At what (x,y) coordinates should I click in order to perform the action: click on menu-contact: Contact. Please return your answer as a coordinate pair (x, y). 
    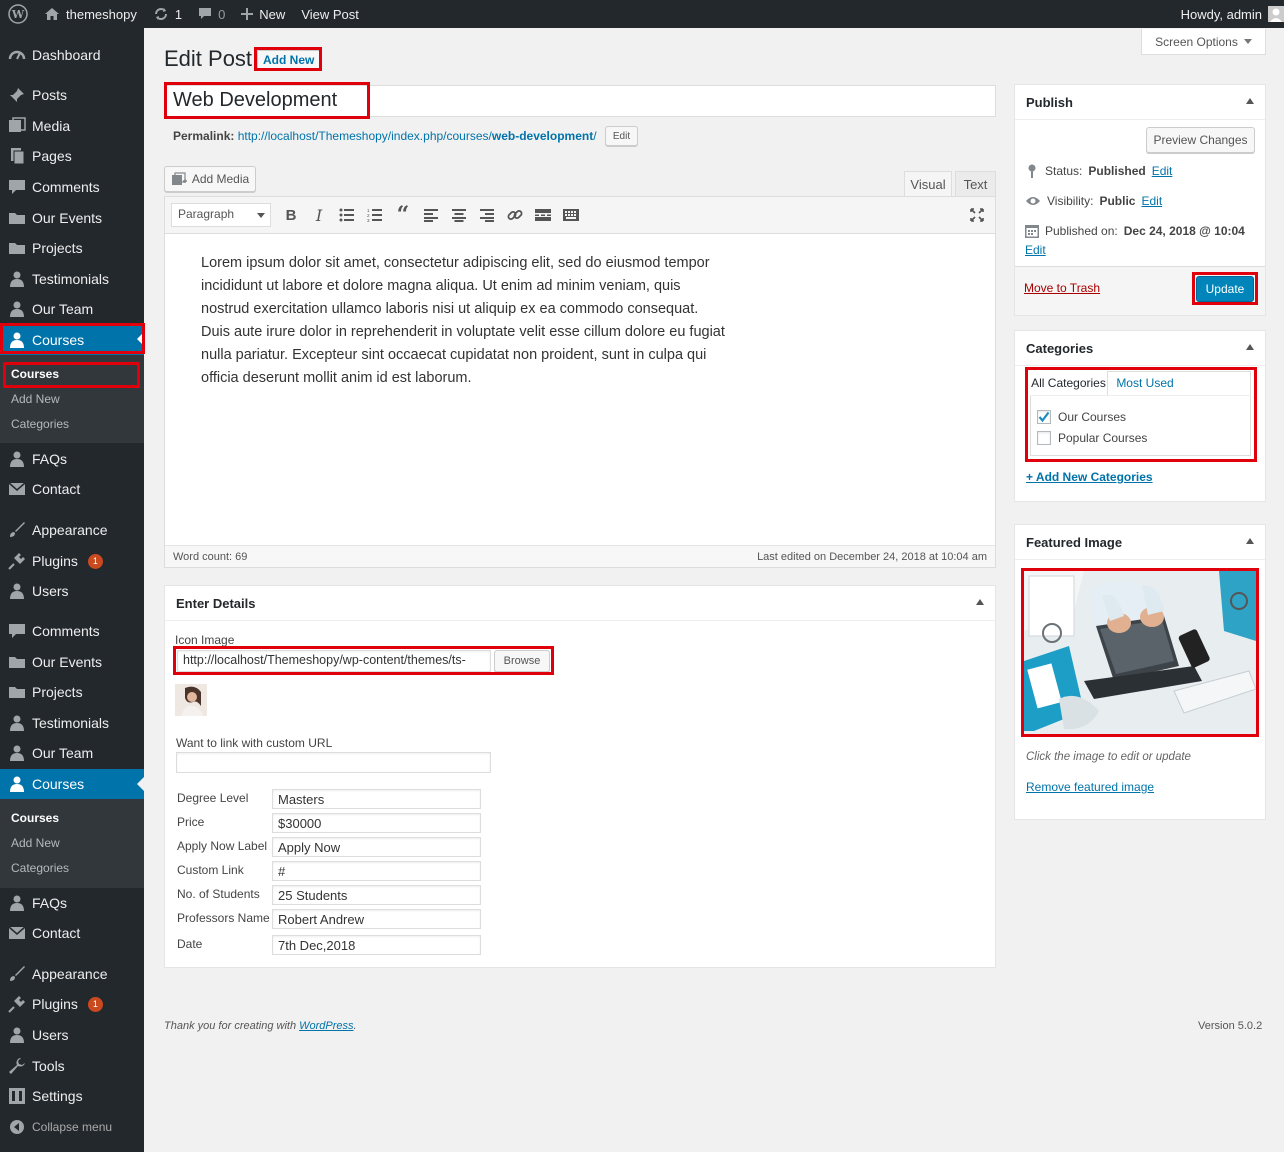
    Looking at the image, I should click on (72, 489).